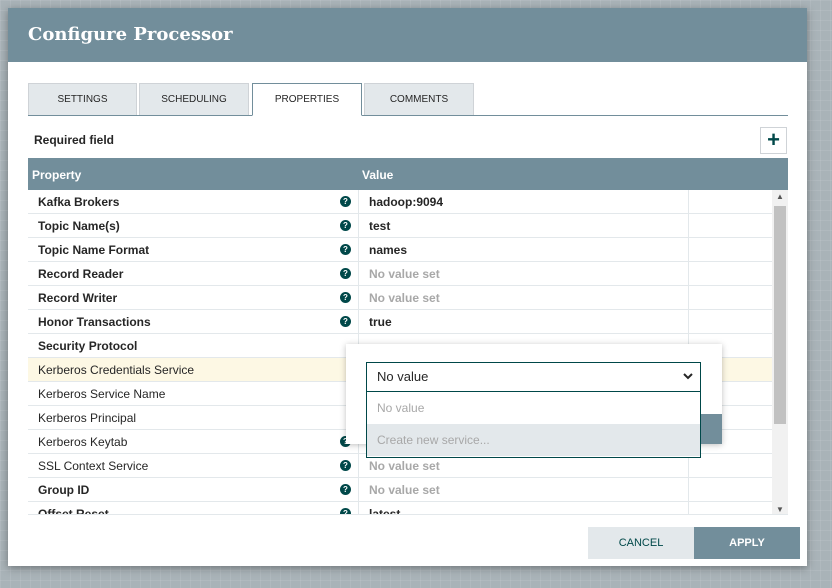 This screenshot has width=832, height=588. What do you see at coordinates (73, 511) in the screenshot?
I see `property-name: Offset Reset` at bounding box center [73, 511].